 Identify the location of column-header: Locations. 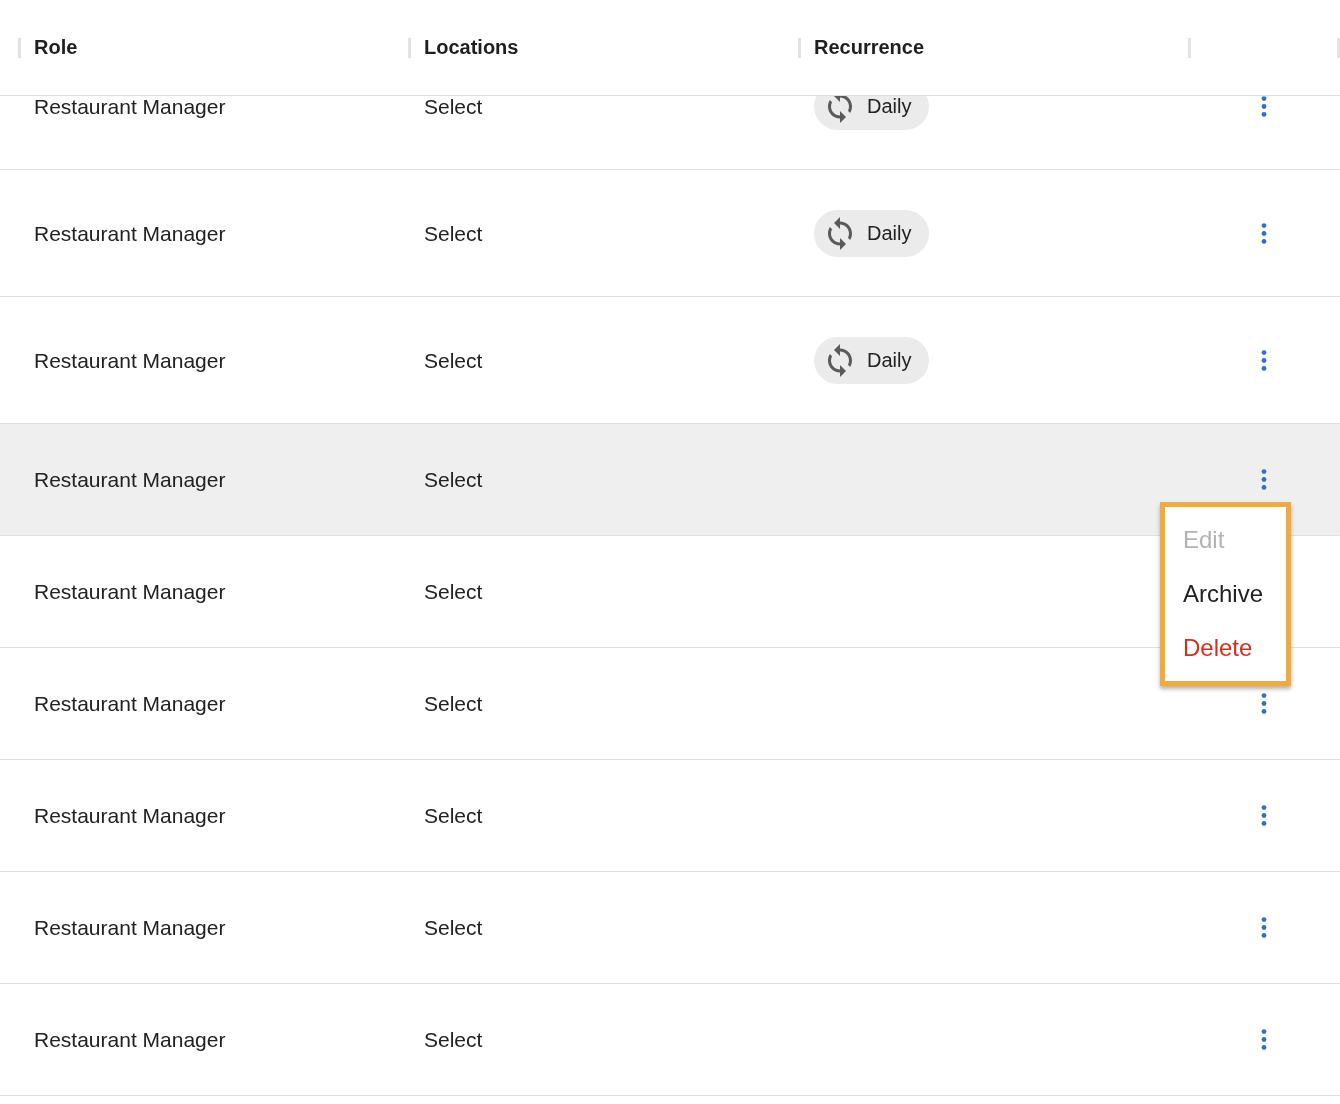
(471, 47).